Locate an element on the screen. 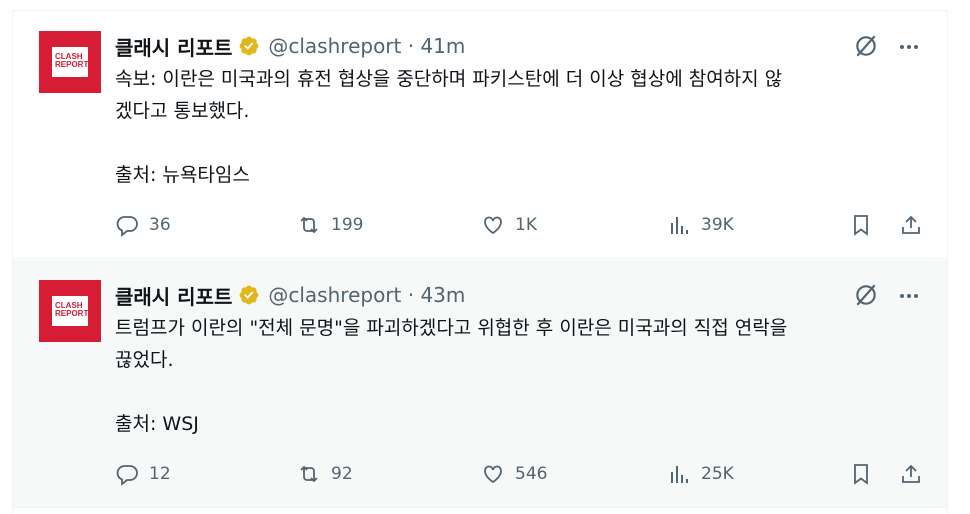 Image resolution: width=970 pixels, height=514 pixels. reply-count: 36 is located at coordinates (160, 225).